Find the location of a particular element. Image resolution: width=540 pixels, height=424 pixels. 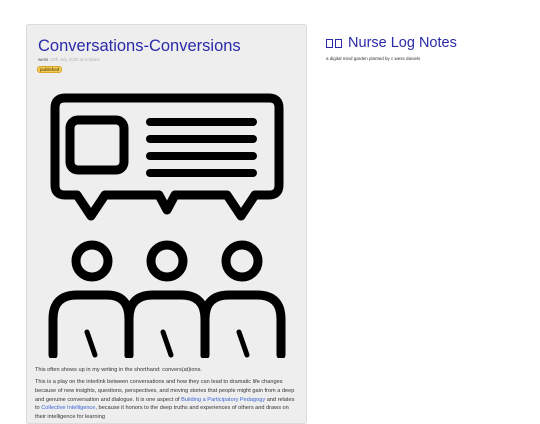

post-title: Conversations-Conversions is located at coordinates (139, 46).